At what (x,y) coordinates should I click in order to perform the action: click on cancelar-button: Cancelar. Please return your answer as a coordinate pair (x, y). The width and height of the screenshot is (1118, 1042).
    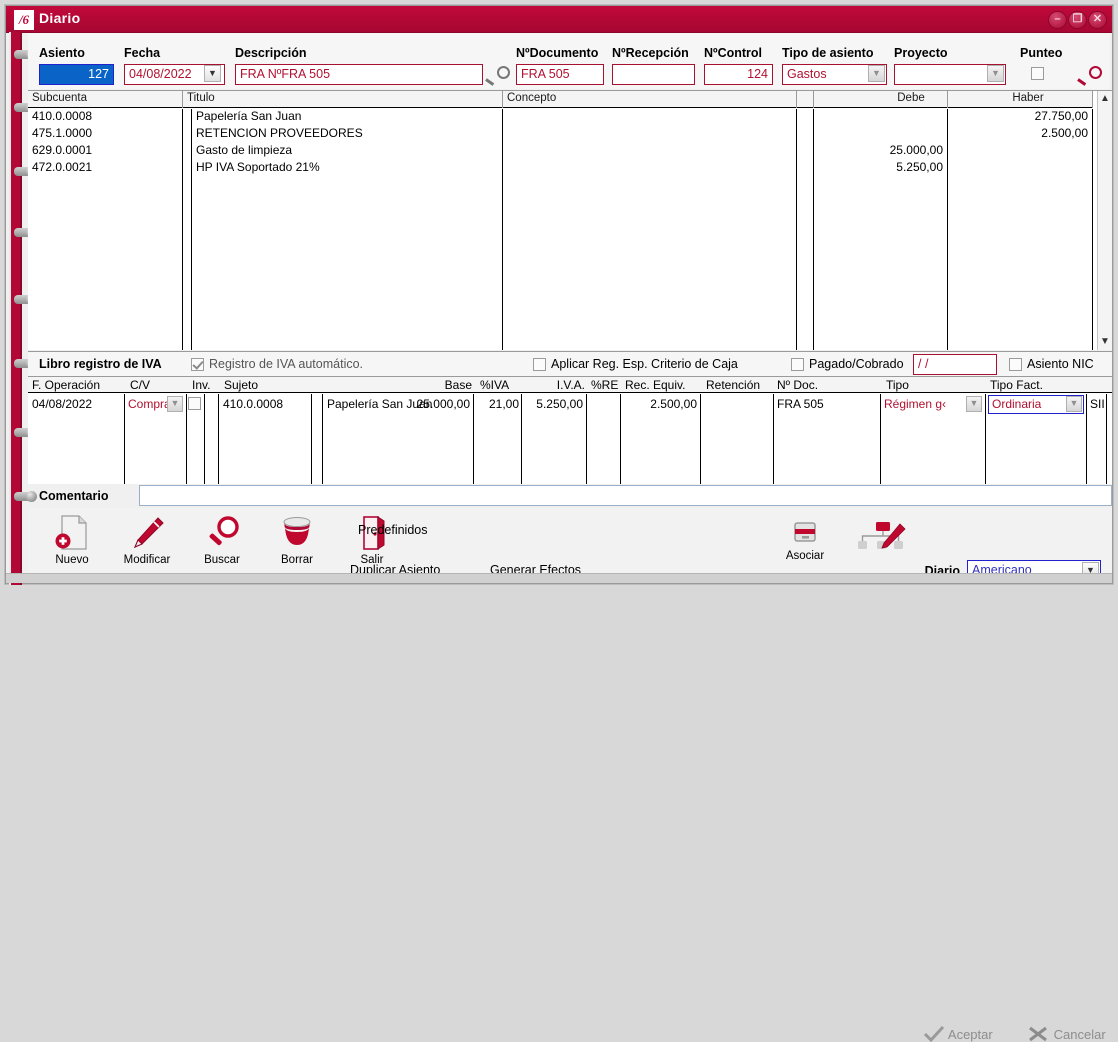
    Looking at the image, I should click on (1067, 1034).